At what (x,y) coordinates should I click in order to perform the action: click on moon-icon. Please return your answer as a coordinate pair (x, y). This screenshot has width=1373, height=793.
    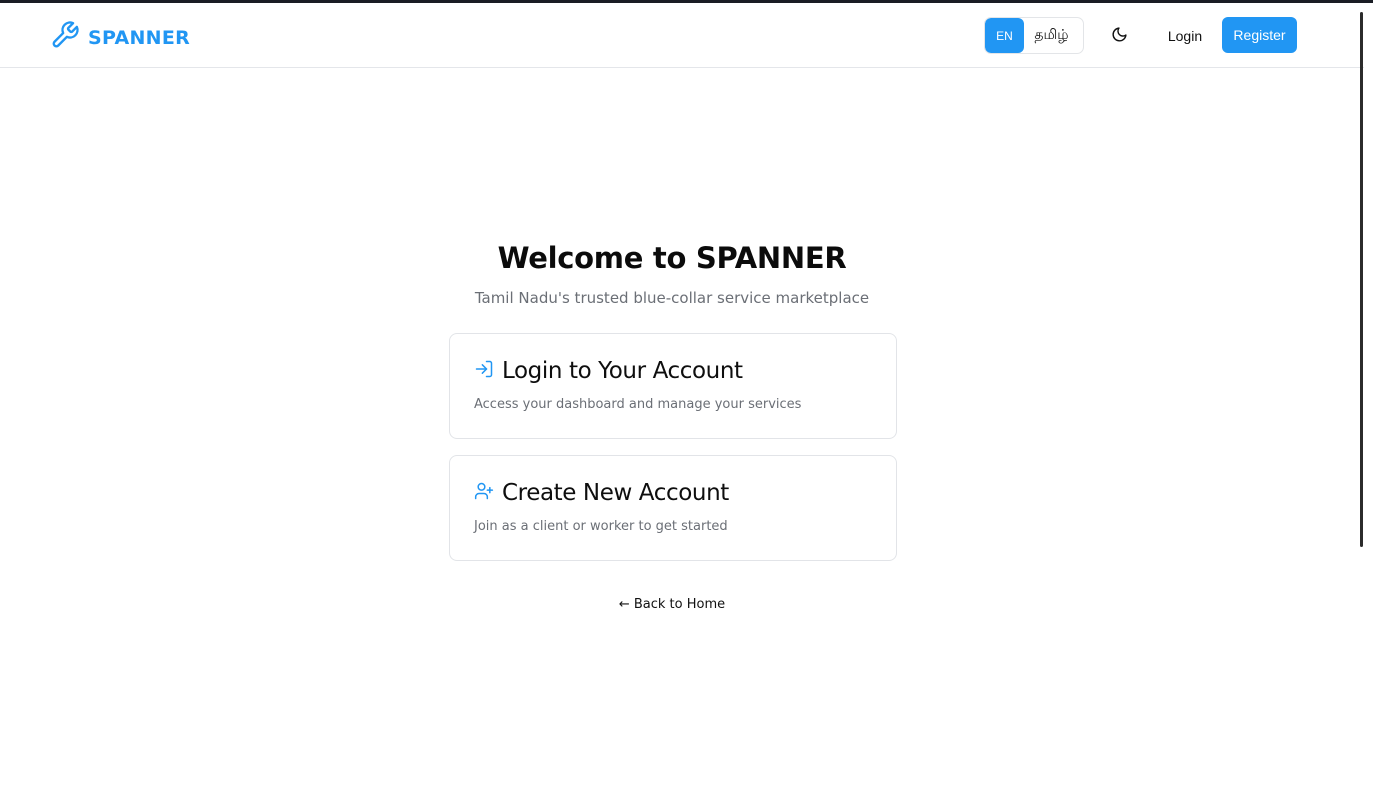
    Looking at the image, I should click on (1119, 36).